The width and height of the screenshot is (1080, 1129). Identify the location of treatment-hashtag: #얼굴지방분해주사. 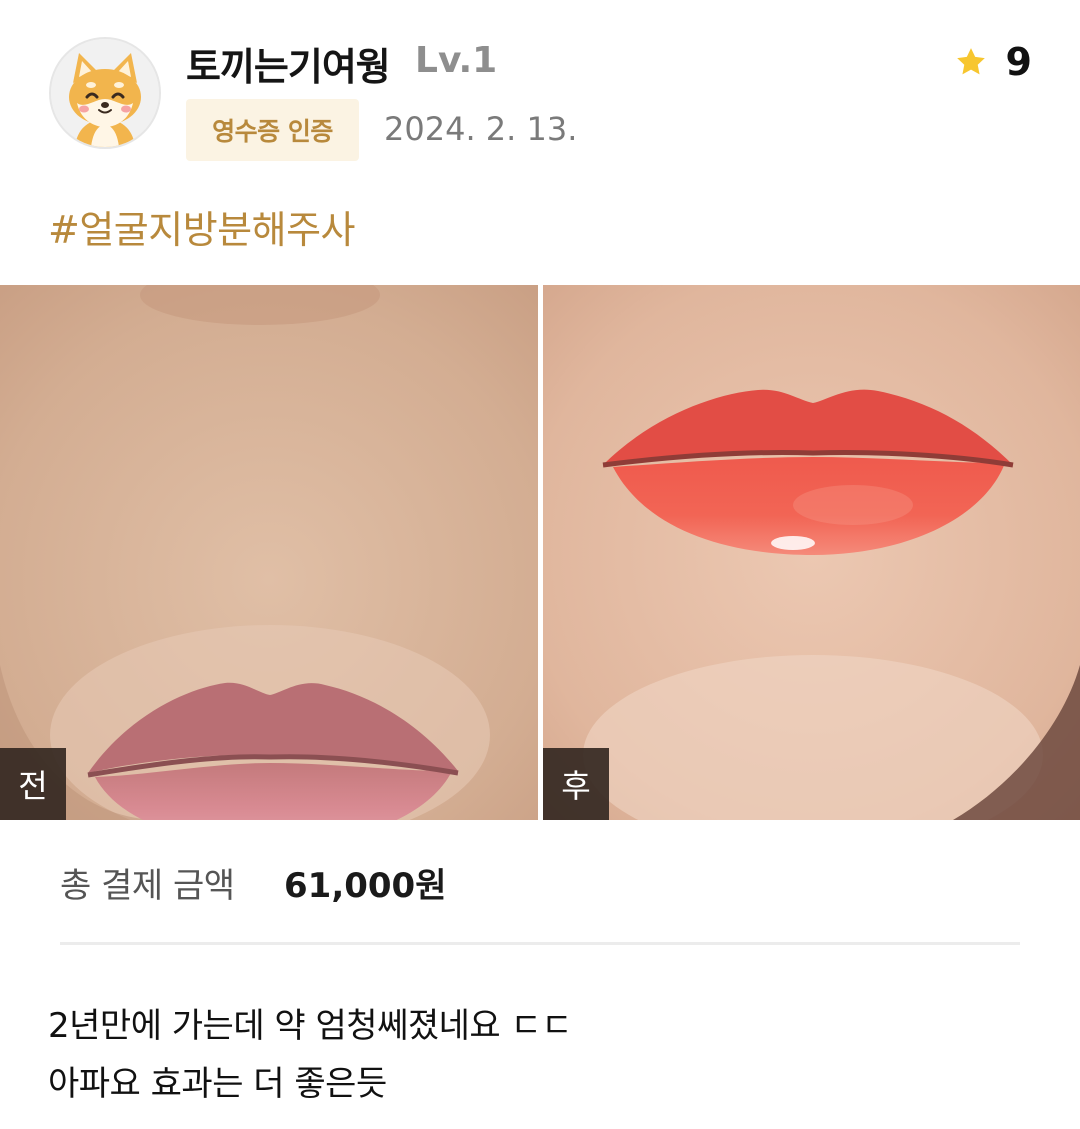
(202, 226).